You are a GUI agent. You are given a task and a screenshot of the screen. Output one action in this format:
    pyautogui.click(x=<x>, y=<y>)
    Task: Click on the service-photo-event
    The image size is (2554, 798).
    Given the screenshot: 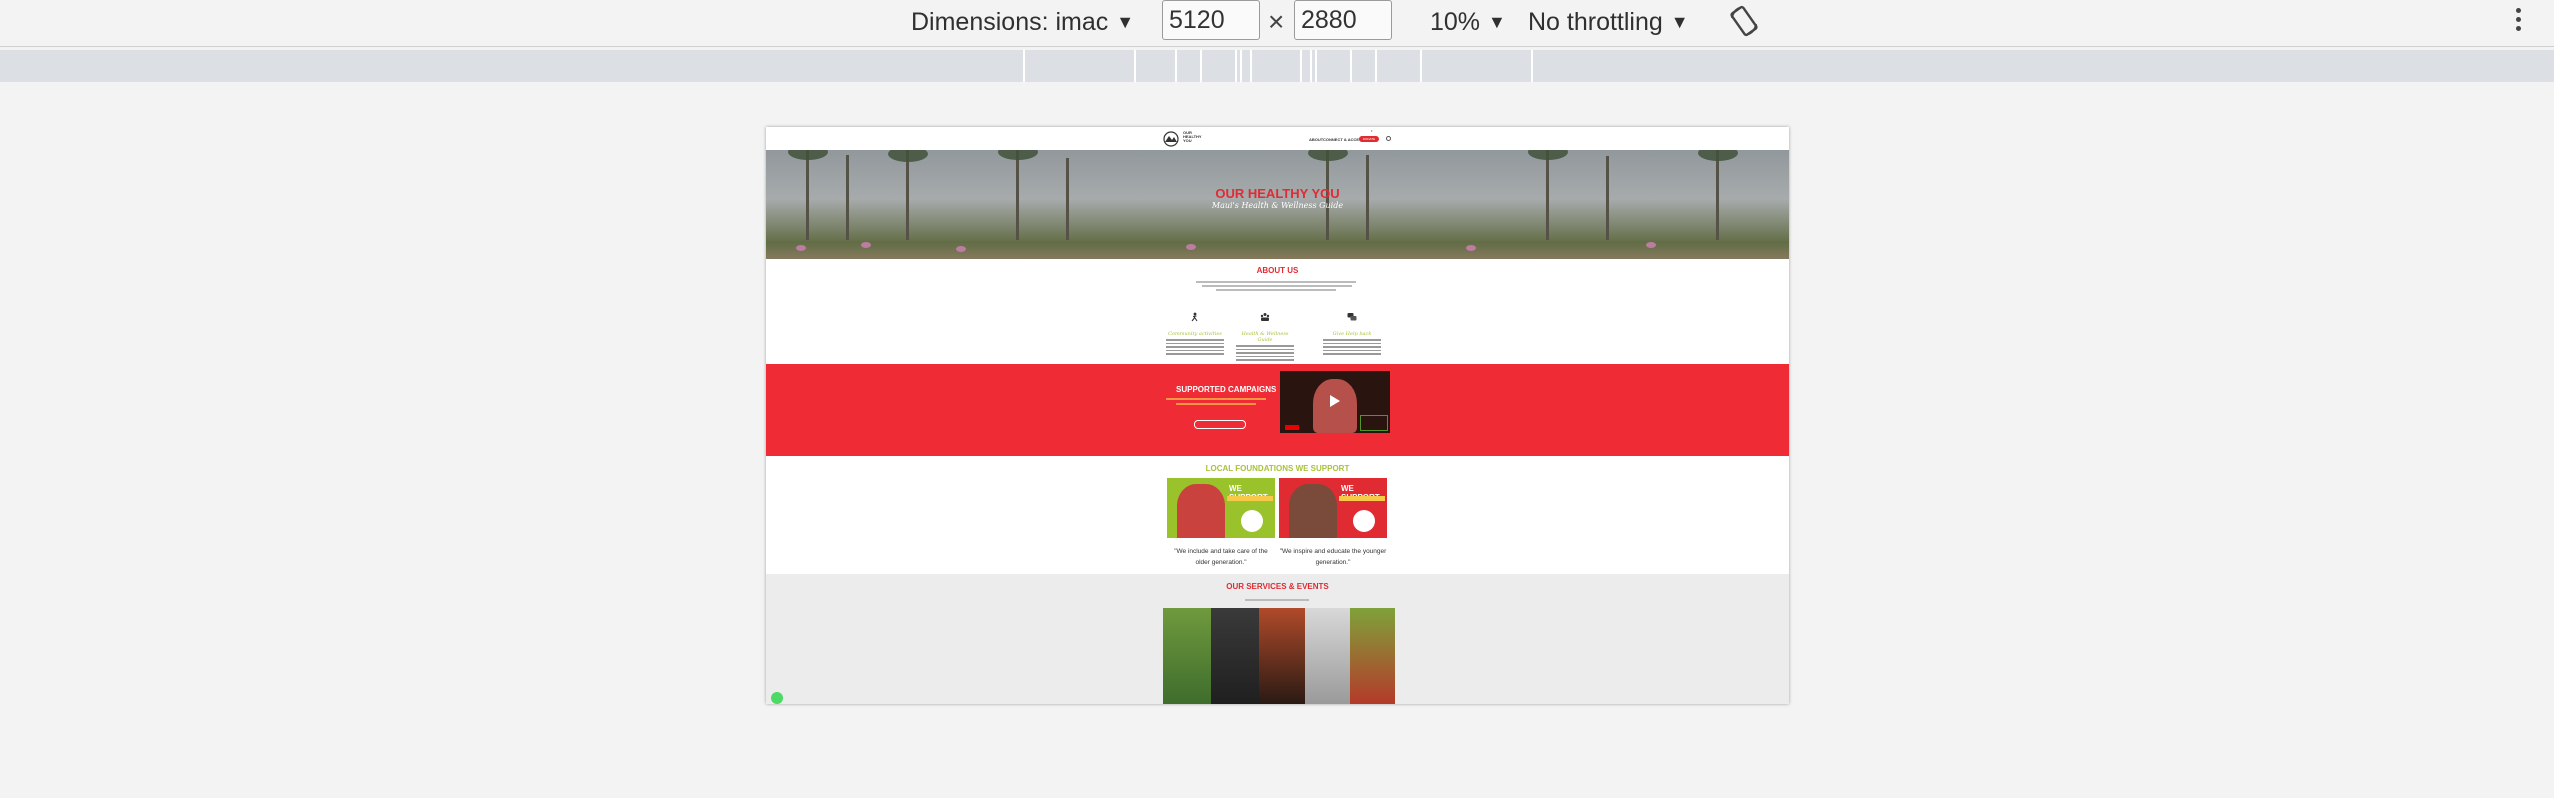 What is the action you would take?
    pyautogui.click(x=1282, y=656)
    